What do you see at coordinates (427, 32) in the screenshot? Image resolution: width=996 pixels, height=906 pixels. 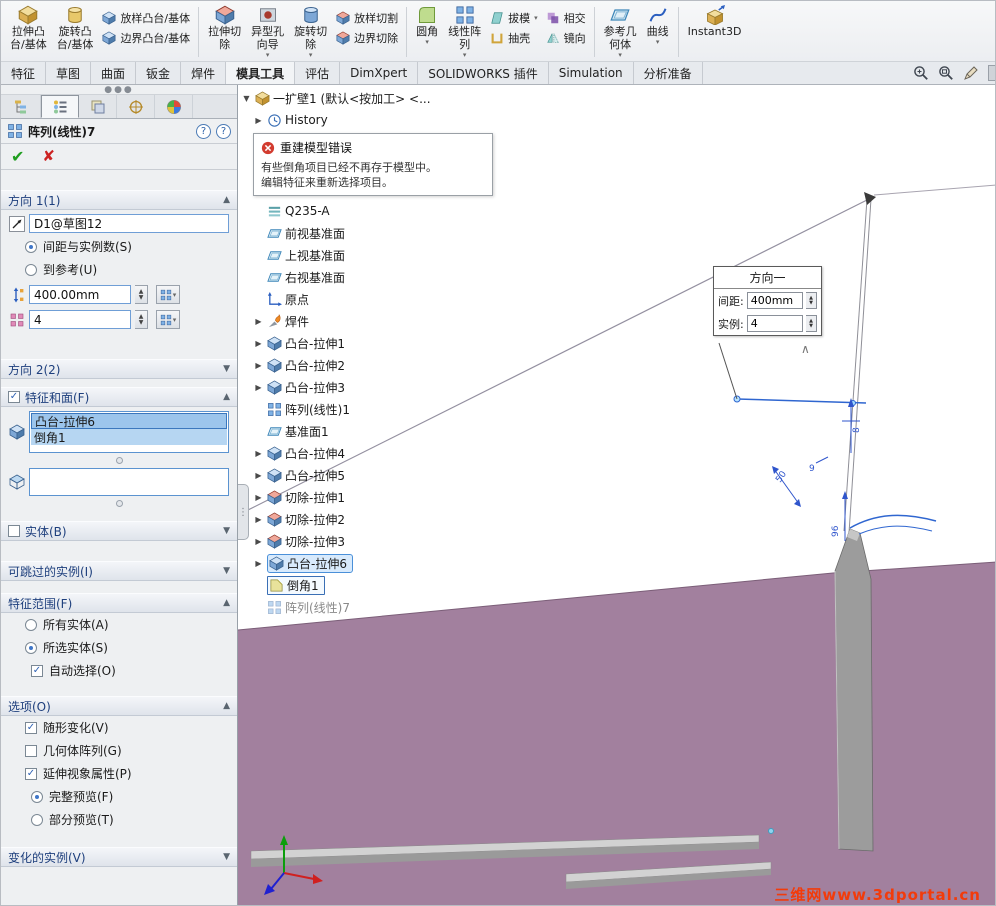 I see `fillet-button: 圆角 ▾` at bounding box center [427, 32].